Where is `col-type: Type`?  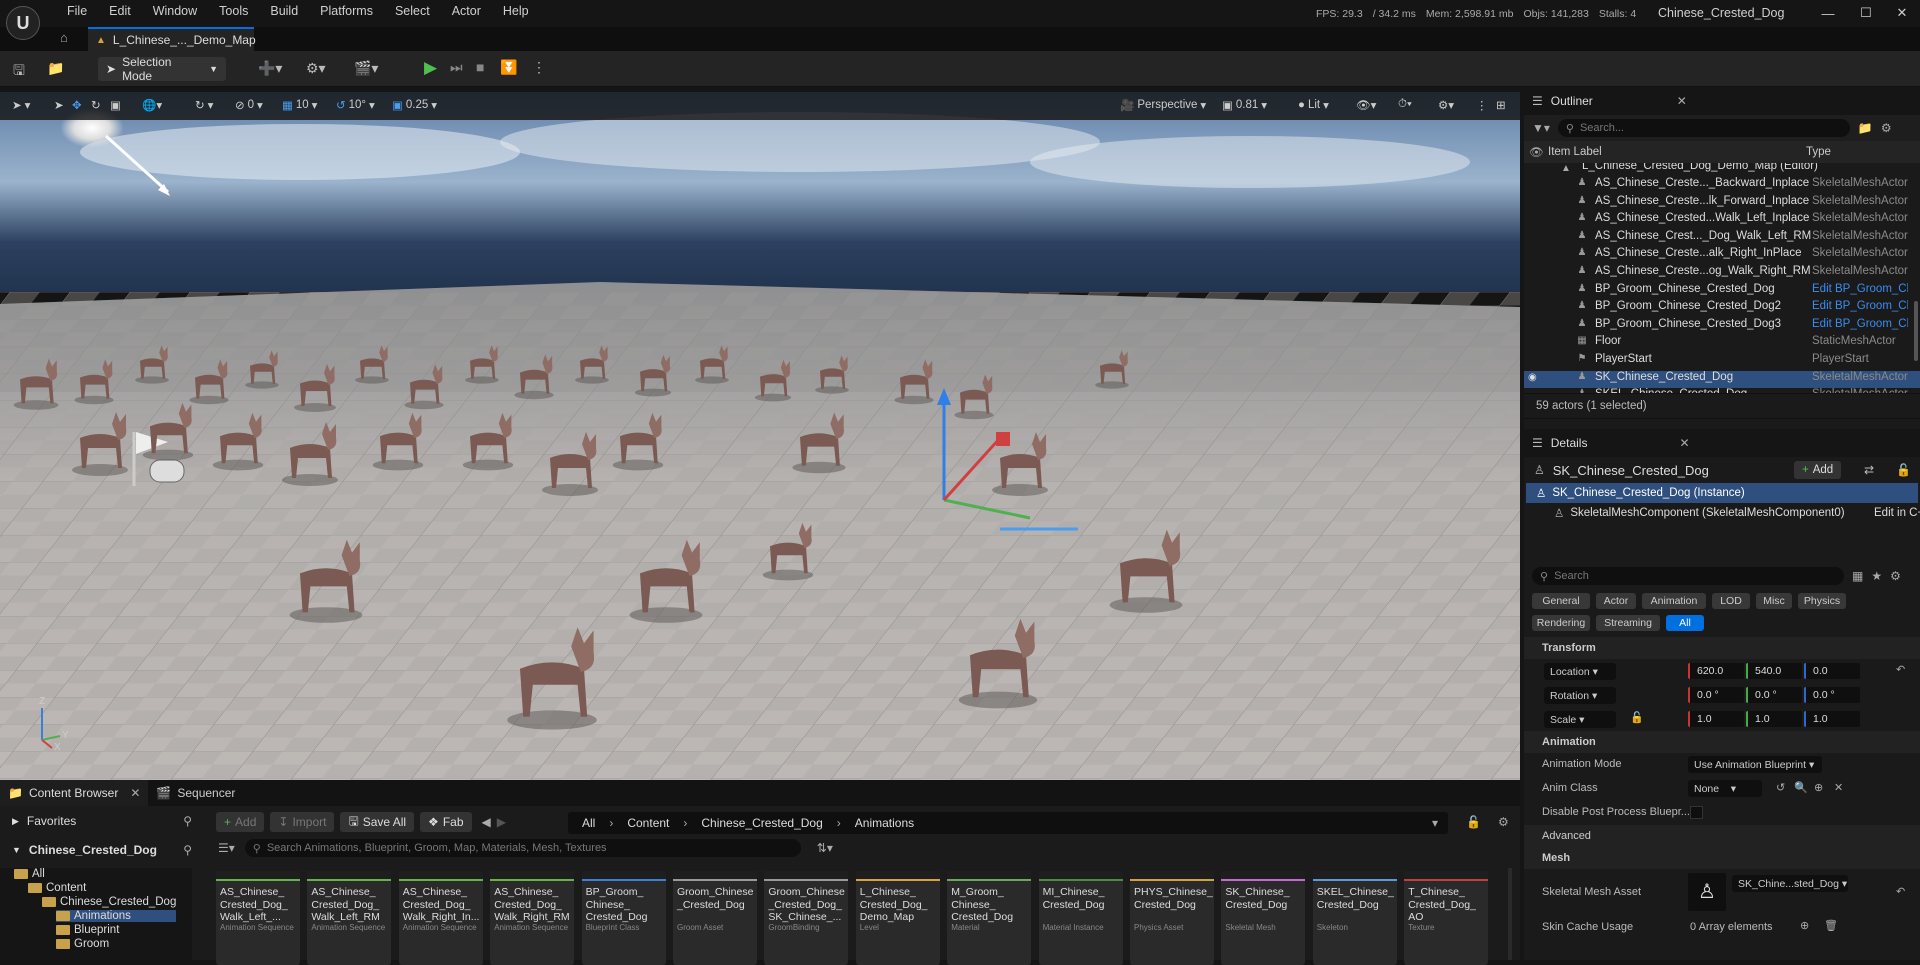
col-type: Type is located at coordinates (1818, 152).